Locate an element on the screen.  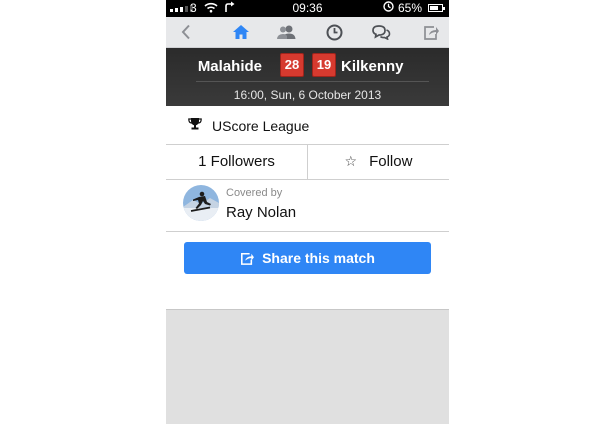
back-button is located at coordinates (186, 32).